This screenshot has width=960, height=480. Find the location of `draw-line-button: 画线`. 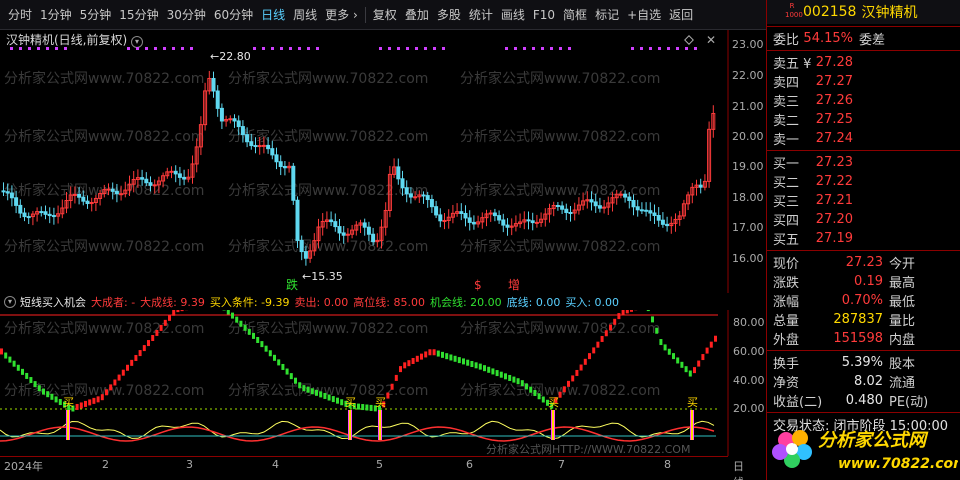

draw-line-button: 画线 is located at coordinates (513, 15).